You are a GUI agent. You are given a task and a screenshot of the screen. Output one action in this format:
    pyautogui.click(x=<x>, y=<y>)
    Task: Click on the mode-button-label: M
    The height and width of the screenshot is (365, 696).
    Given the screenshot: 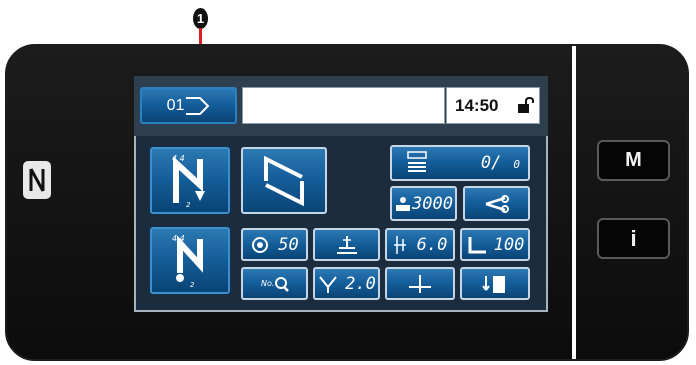 What is the action you would take?
    pyautogui.click(x=633, y=160)
    